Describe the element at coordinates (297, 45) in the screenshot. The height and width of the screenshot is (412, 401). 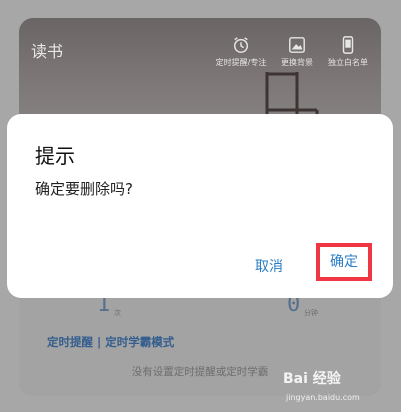
I see `image-icon` at that location.